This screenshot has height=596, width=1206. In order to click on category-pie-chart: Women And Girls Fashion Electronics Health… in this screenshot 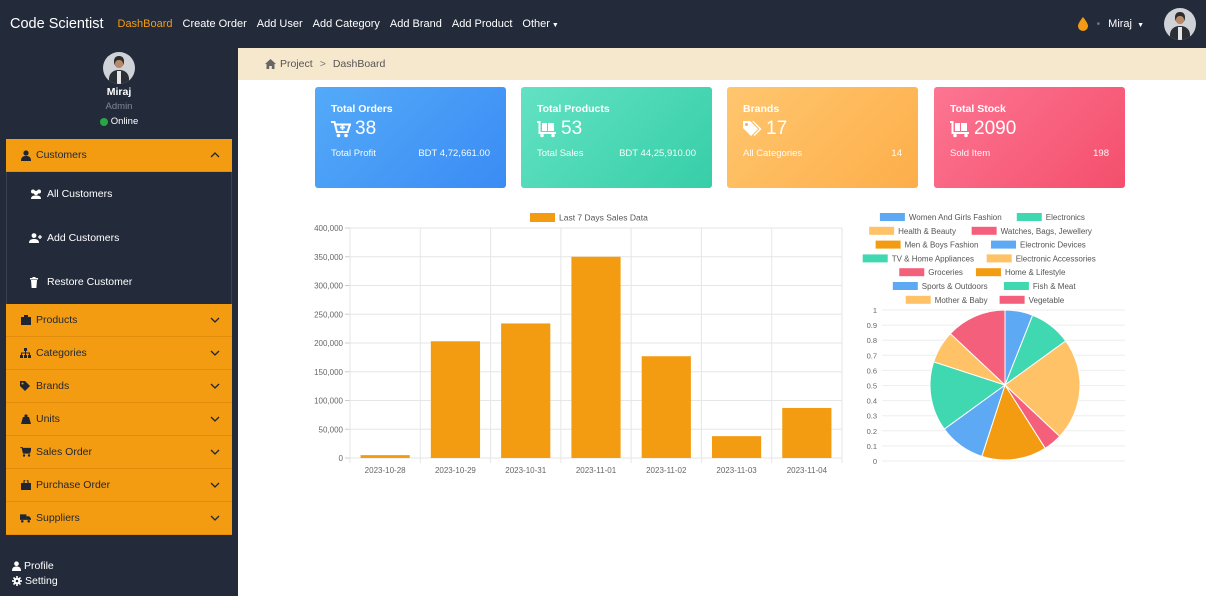, I will do `click(993, 339)`.